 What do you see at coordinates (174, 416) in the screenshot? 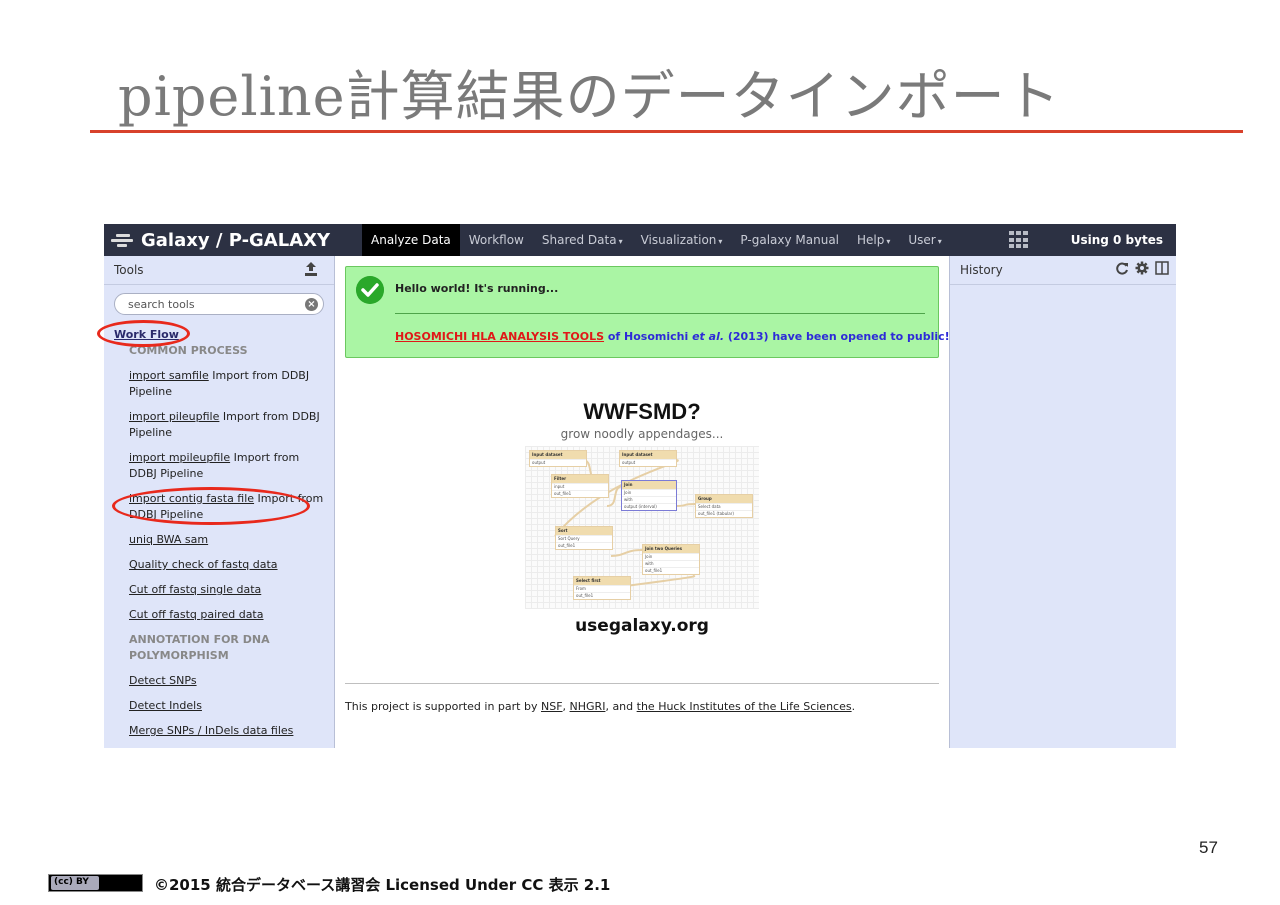
I see `tool-link: import pileupfile` at bounding box center [174, 416].